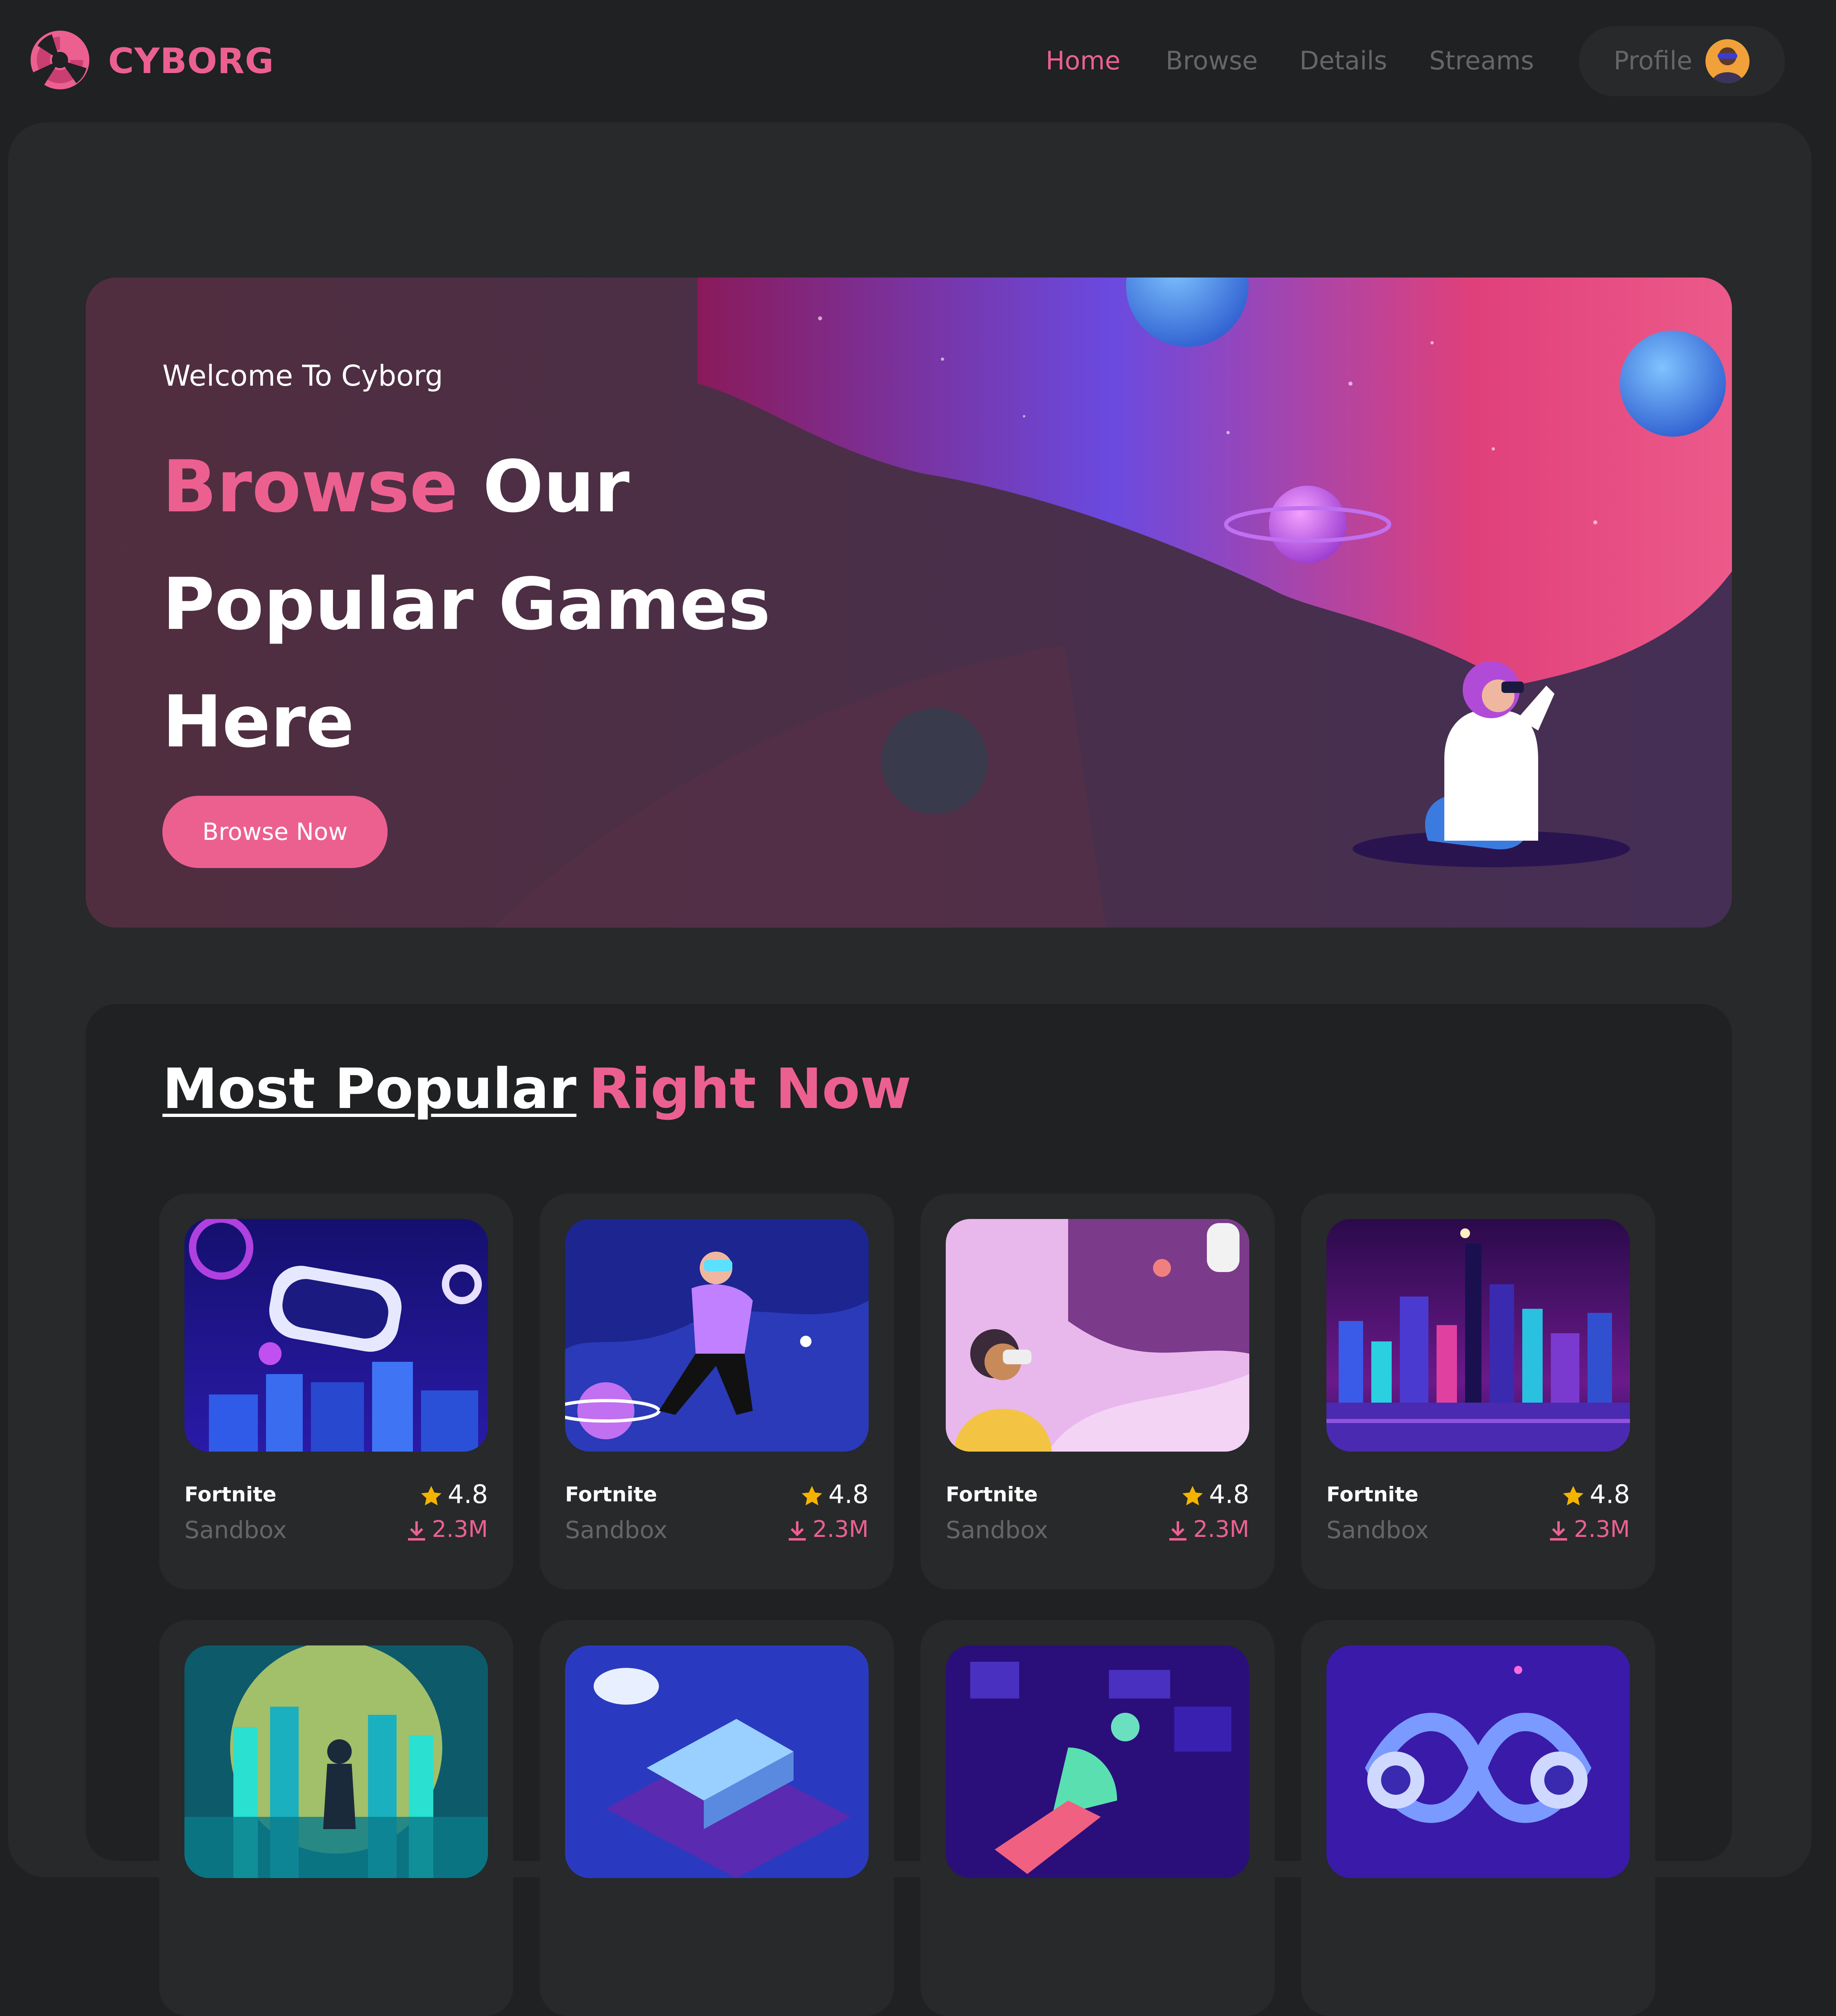  What do you see at coordinates (1097, 1761) in the screenshot?
I see `game-thumbnail-dashboard-explorer` at bounding box center [1097, 1761].